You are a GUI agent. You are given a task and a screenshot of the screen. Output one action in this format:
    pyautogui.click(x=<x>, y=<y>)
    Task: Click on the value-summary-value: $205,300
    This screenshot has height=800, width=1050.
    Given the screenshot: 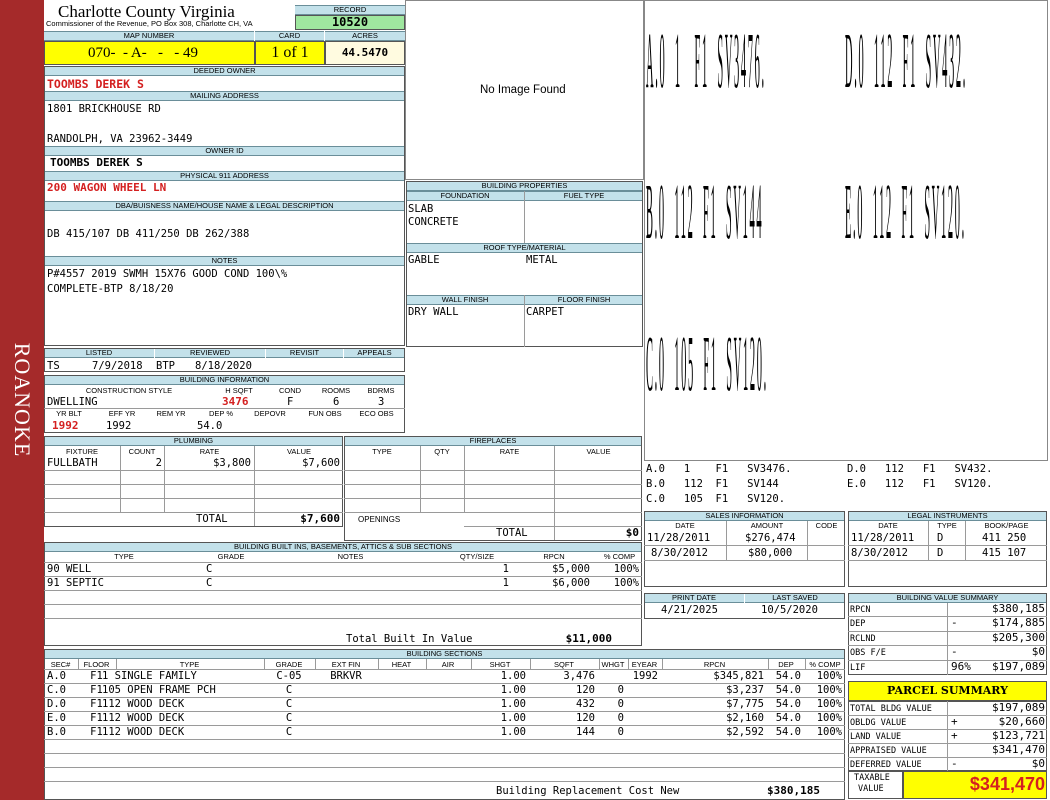 What is the action you would take?
    pyautogui.click(x=1018, y=637)
    